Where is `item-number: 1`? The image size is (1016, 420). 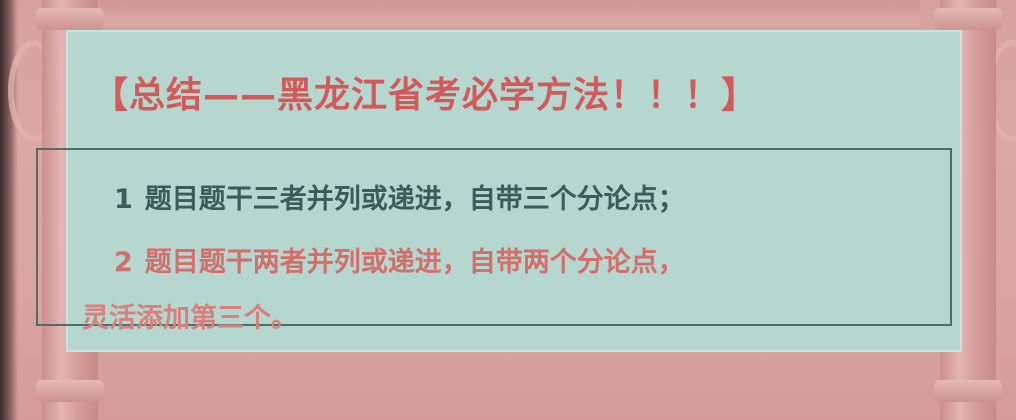
item-number: 1 is located at coordinates (123, 199).